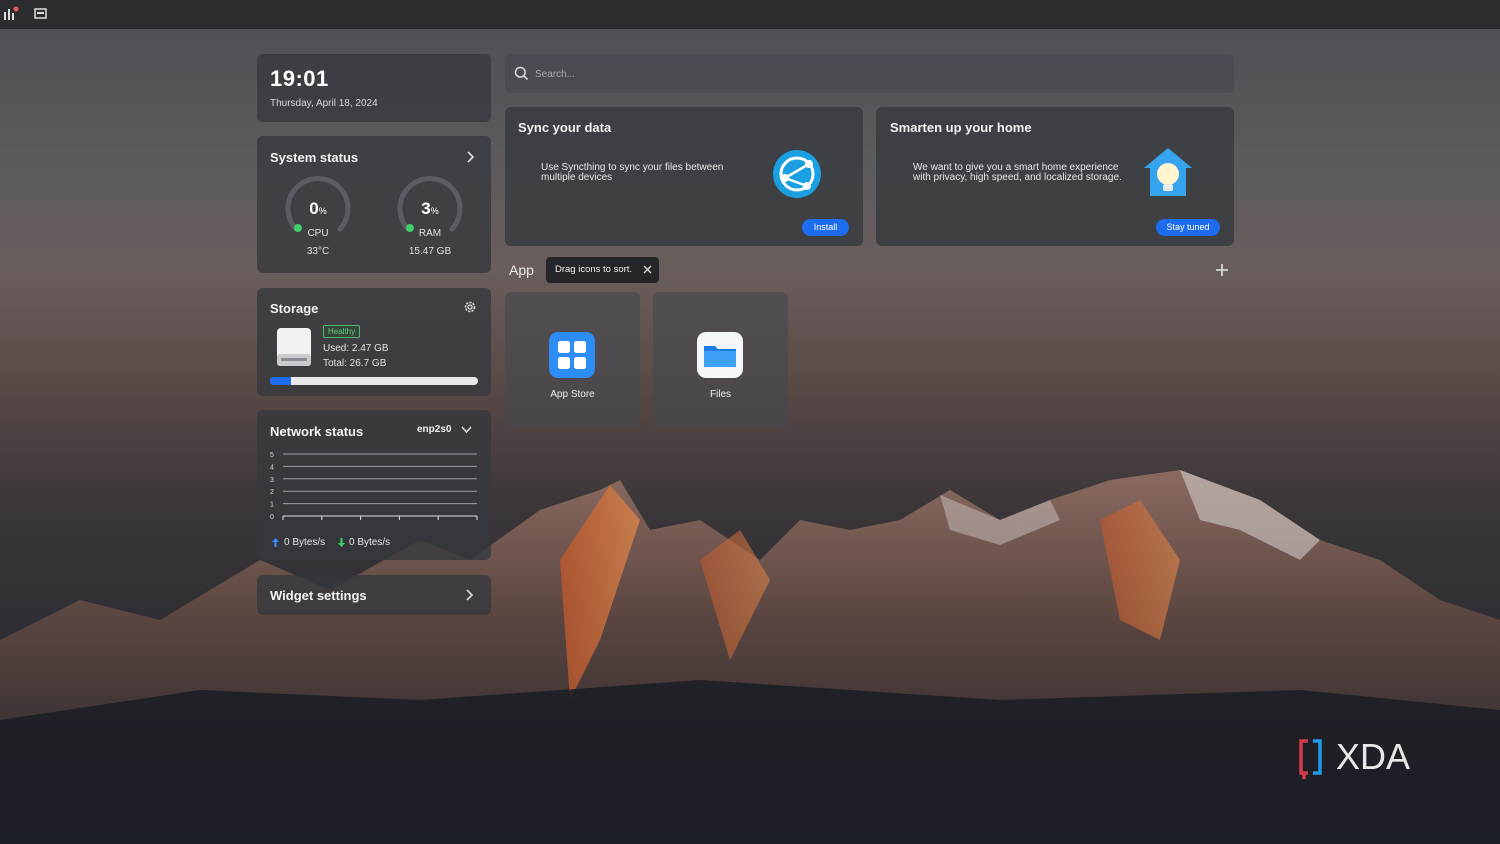  What do you see at coordinates (11, 14) in the screenshot?
I see `equalizer-icon` at bounding box center [11, 14].